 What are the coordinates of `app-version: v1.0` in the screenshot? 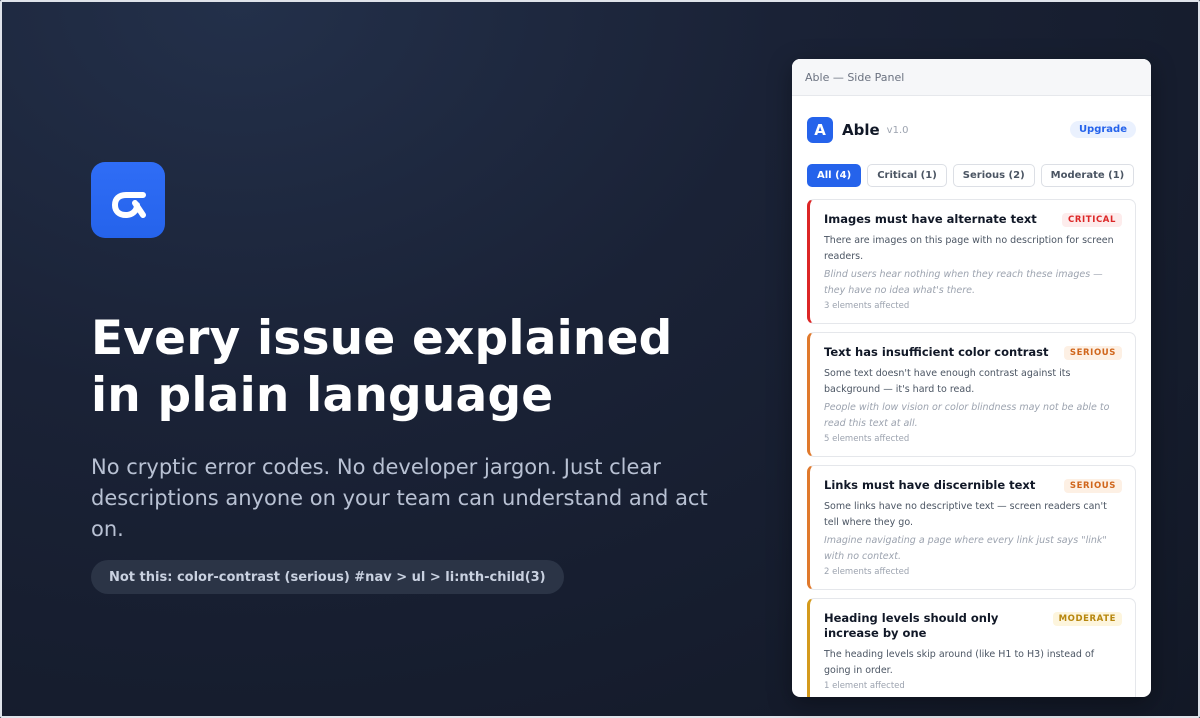 It's located at (897, 130).